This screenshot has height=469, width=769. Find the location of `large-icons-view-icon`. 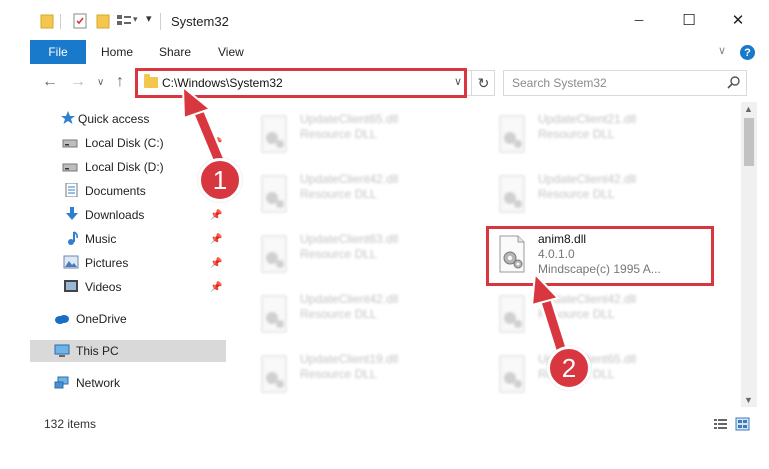

large-icons-view-icon is located at coordinates (742, 424).